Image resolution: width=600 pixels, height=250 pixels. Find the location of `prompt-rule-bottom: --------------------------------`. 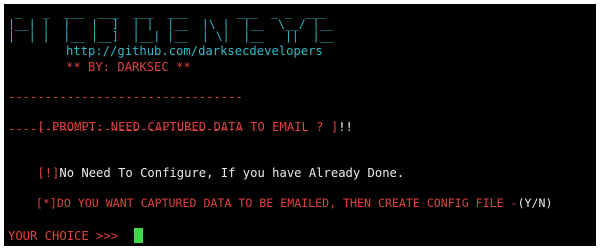

prompt-rule-bottom: -------------------------------- is located at coordinates (125, 129).